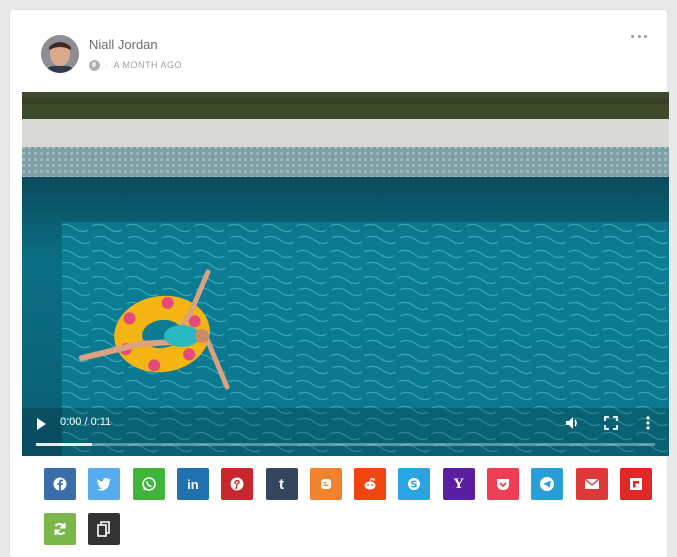  I want to click on share-twitter-button, so click(104, 484).